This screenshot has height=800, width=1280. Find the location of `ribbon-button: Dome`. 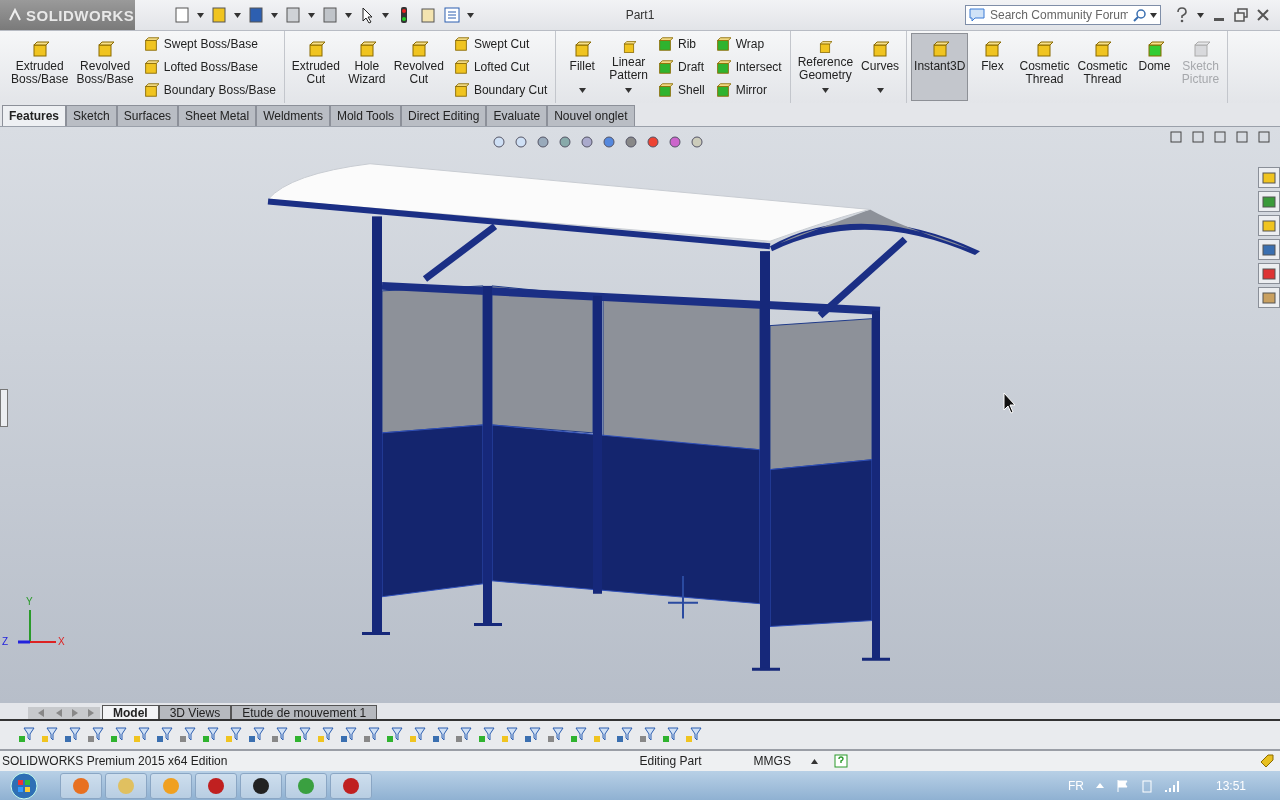

ribbon-button: Dome is located at coordinates (1154, 67).